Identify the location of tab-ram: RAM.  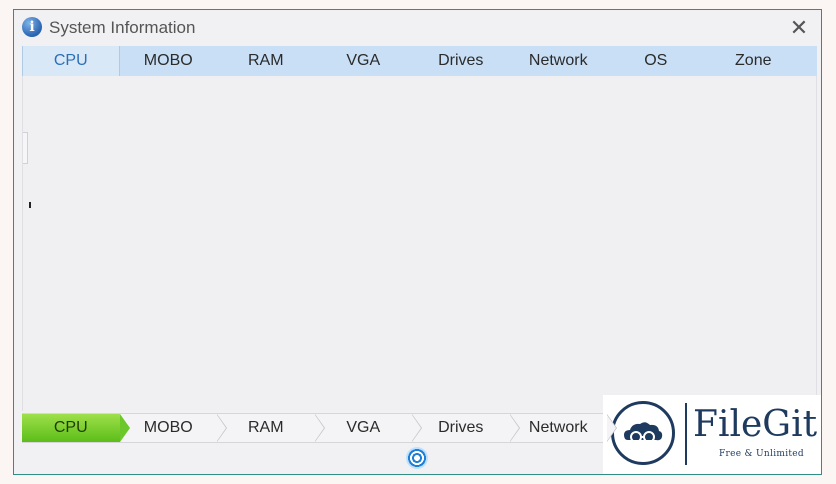
(266, 61).